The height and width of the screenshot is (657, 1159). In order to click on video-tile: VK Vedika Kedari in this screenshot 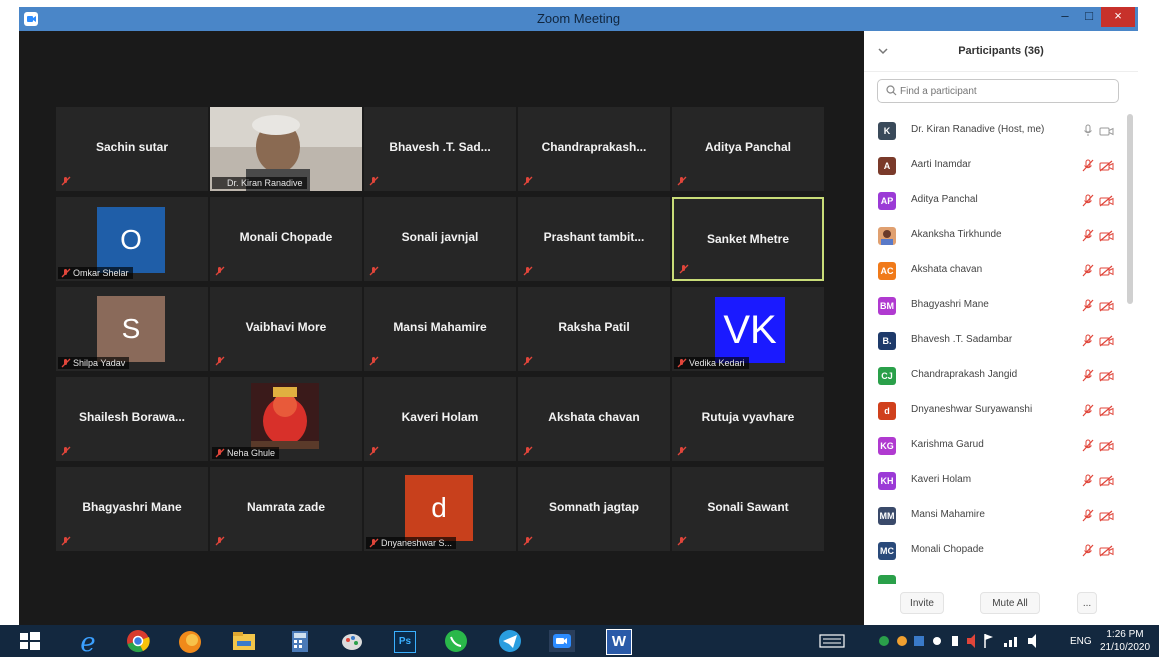, I will do `click(748, 329)`.